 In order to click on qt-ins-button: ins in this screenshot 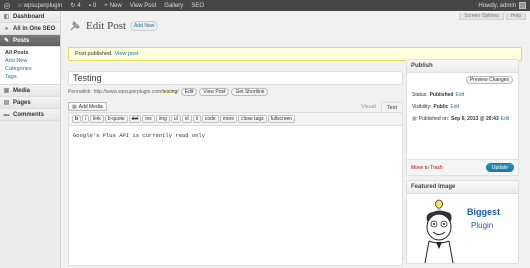, I will do `click(148, 119)`.